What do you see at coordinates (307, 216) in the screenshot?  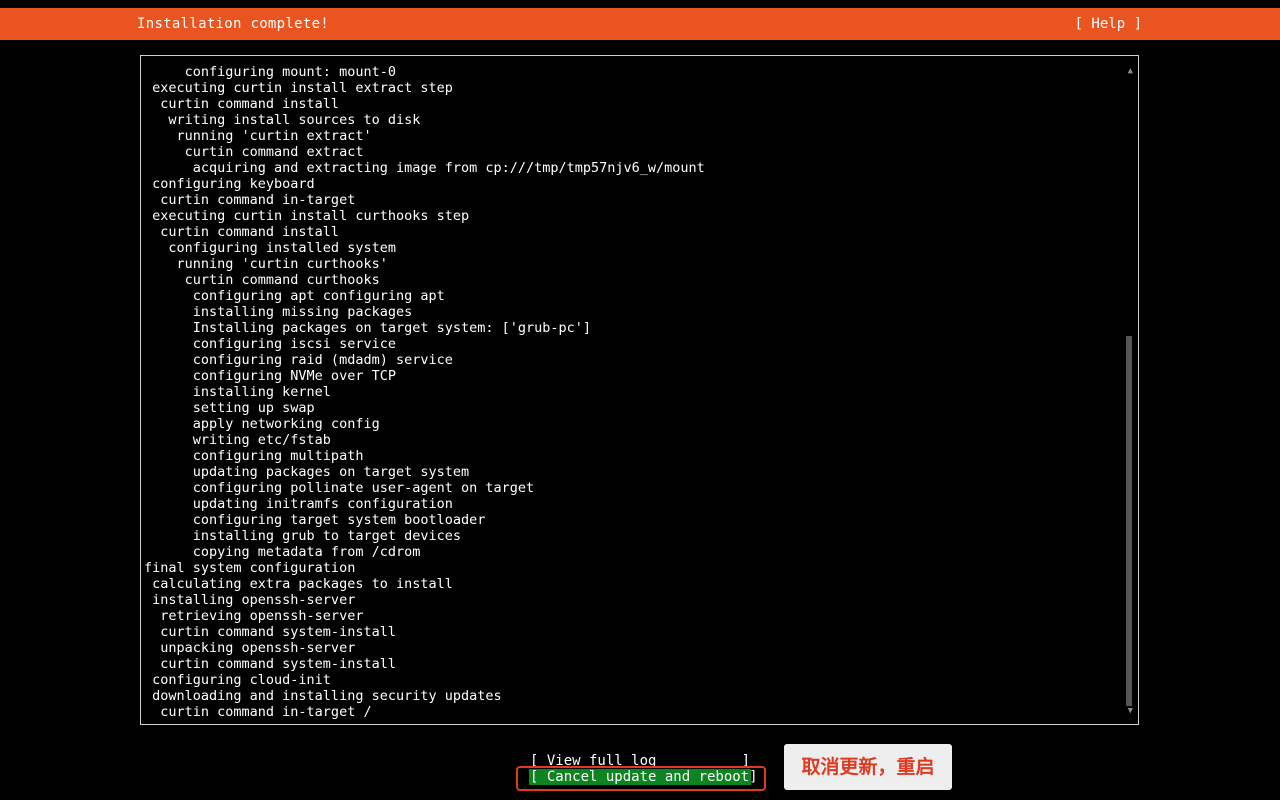 I see `log-line: executing curtin install curthooks step` at bounding box center [307, 216].